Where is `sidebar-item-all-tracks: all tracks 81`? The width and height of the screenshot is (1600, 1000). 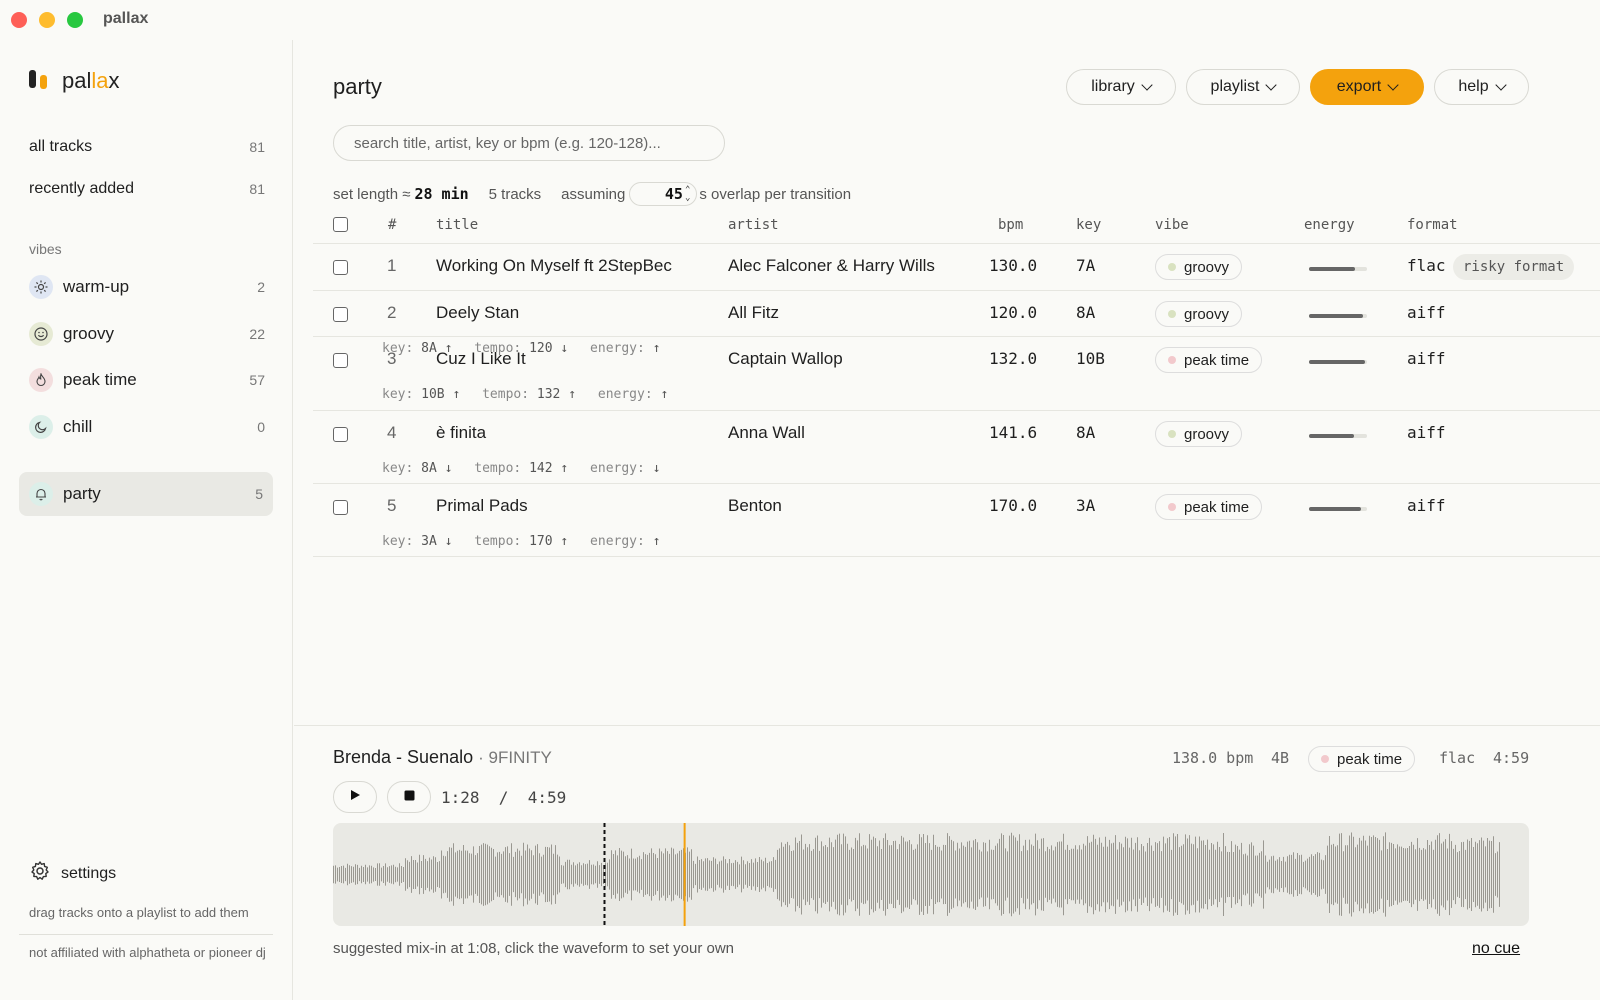 sidebar-item-all-tracks: all tracks 81 is located at coordinates (147, 147).